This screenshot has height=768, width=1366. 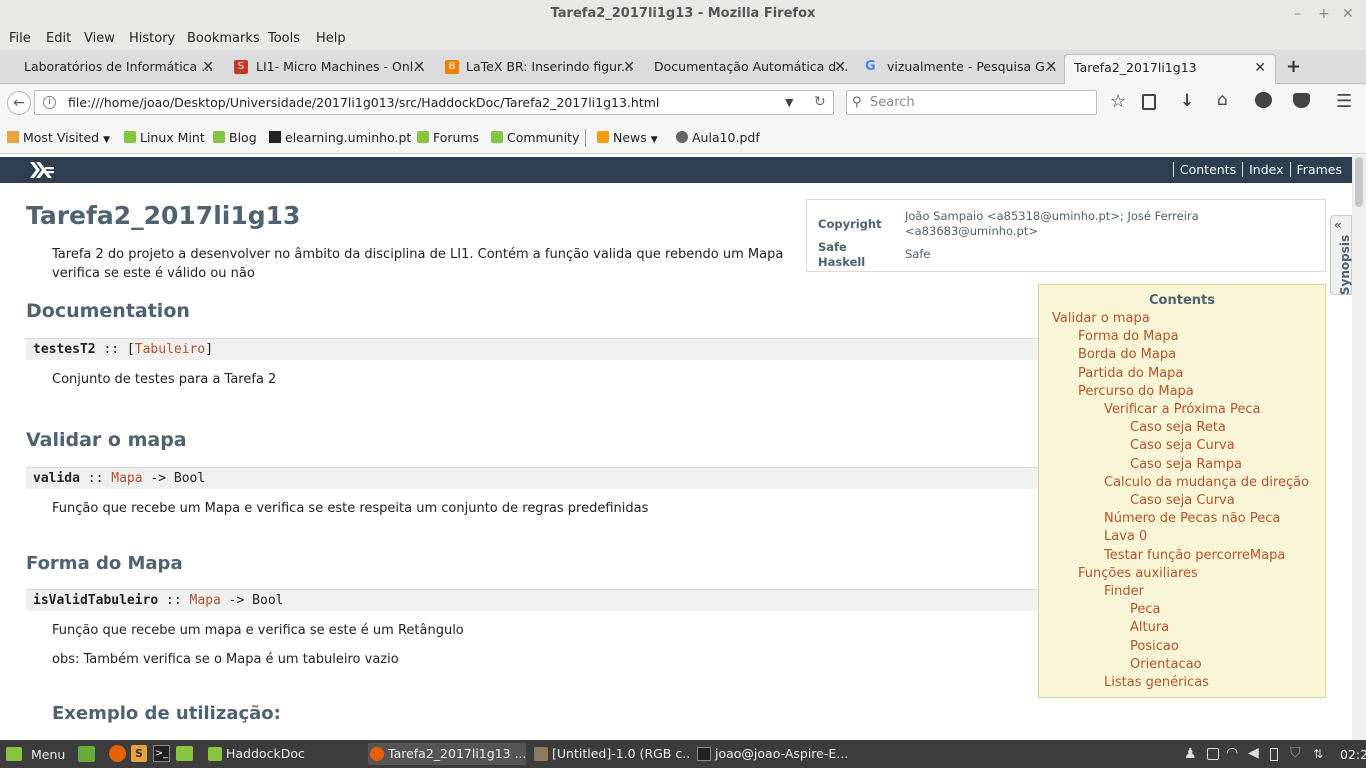 What do you see at coordinates (86, 754) in the screenshot?
I see `show-desktop-icon` at bounding box center [86, 754].